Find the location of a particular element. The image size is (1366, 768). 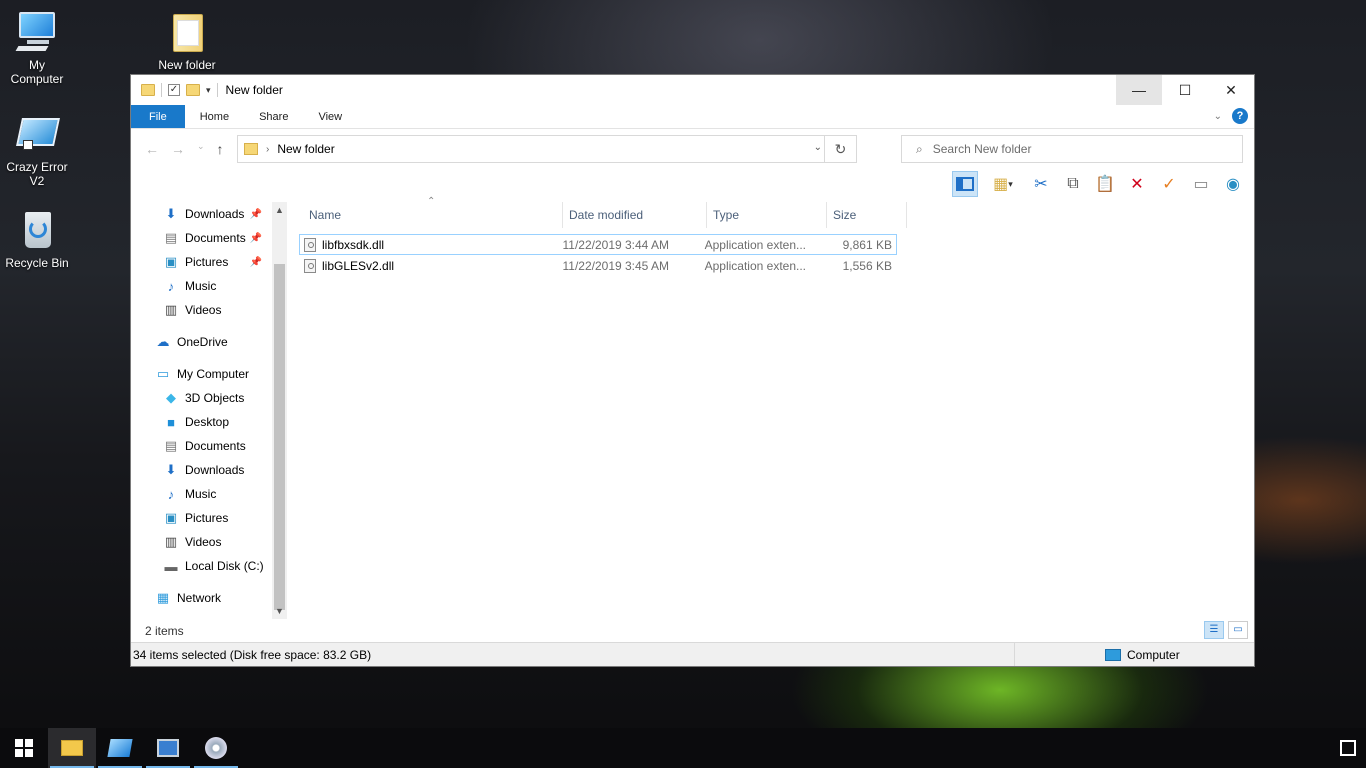

scroll-thumb is located at coordinates (279, 437).